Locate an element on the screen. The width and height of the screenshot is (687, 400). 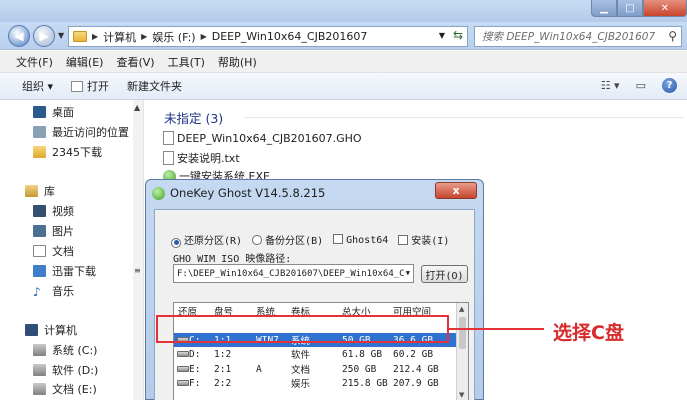
sidebar-item-label: 系统 (C:) is located at coordinates (75, 350).